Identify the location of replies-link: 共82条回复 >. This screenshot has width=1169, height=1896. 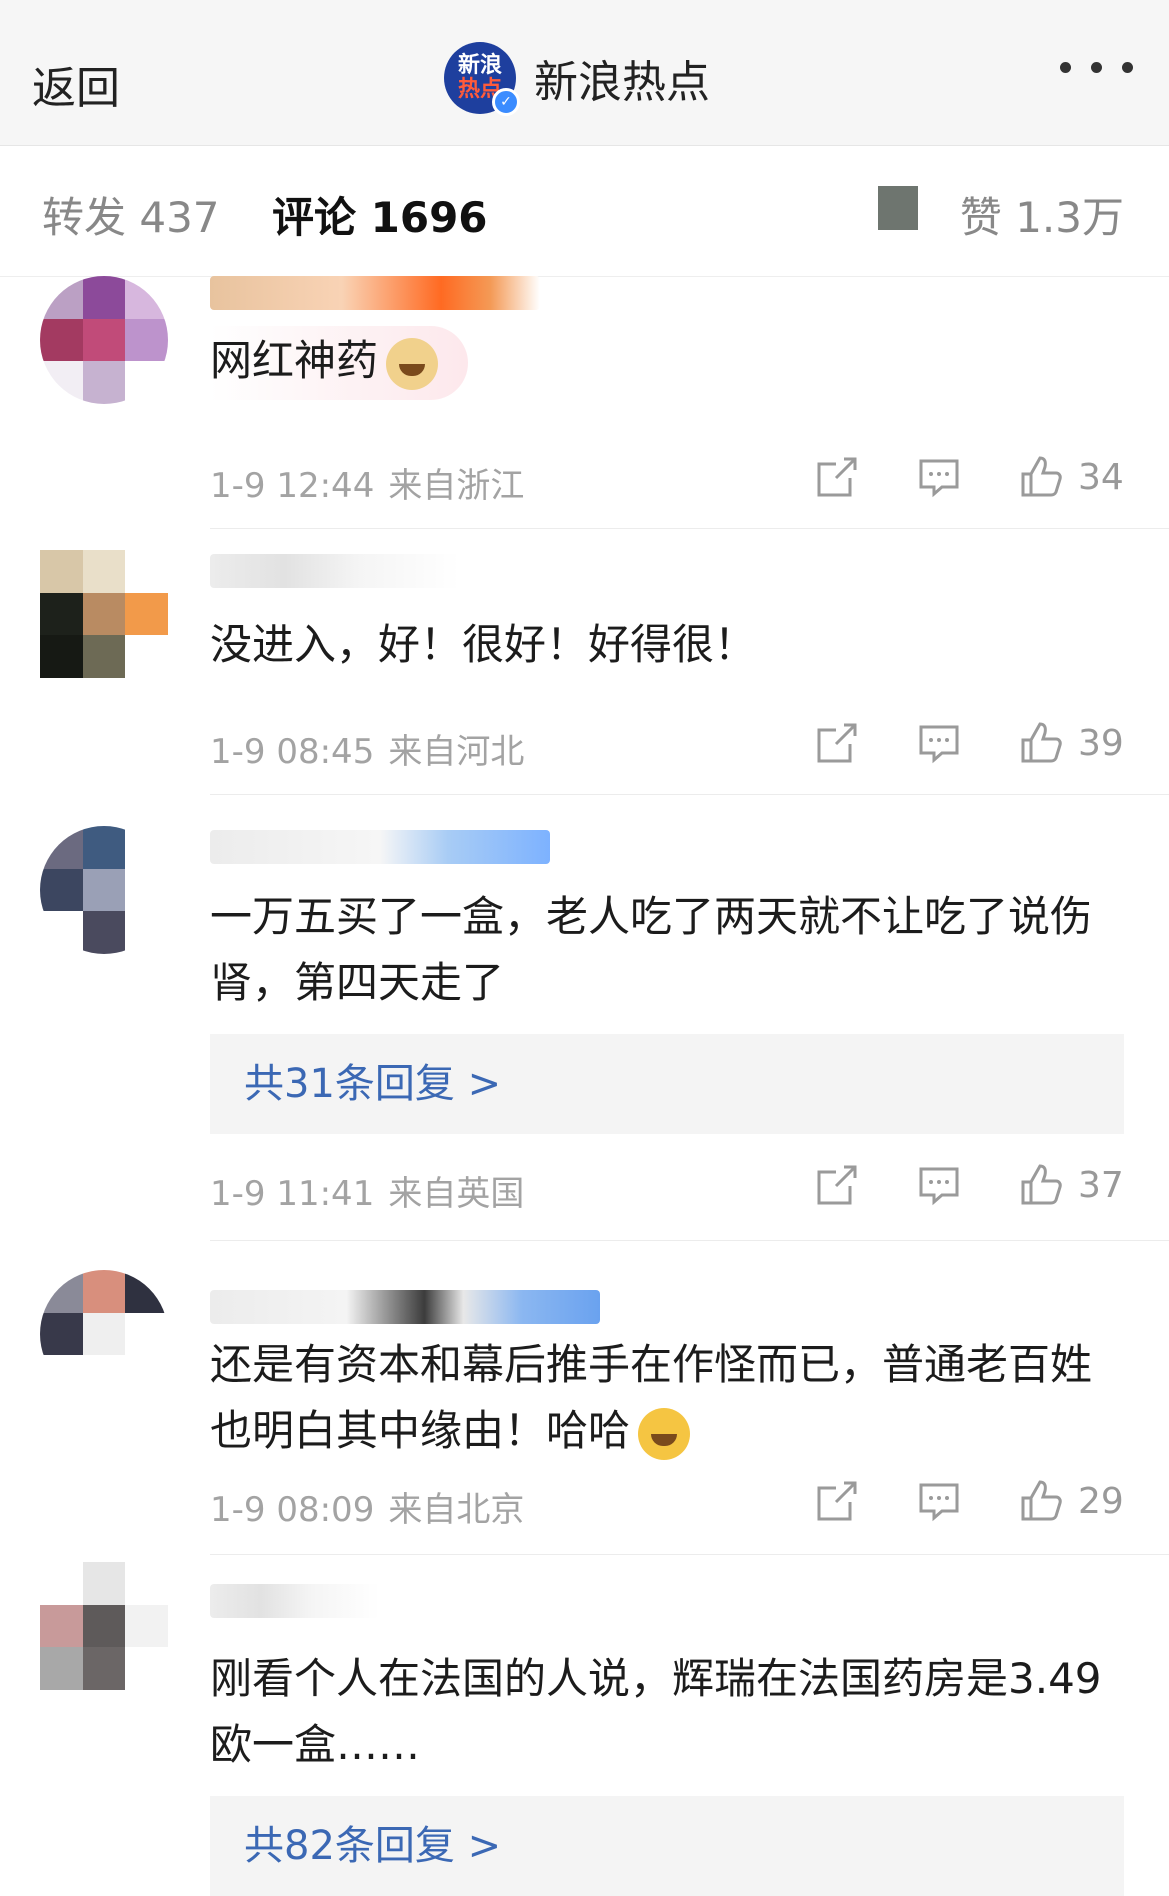
(667, 1846).